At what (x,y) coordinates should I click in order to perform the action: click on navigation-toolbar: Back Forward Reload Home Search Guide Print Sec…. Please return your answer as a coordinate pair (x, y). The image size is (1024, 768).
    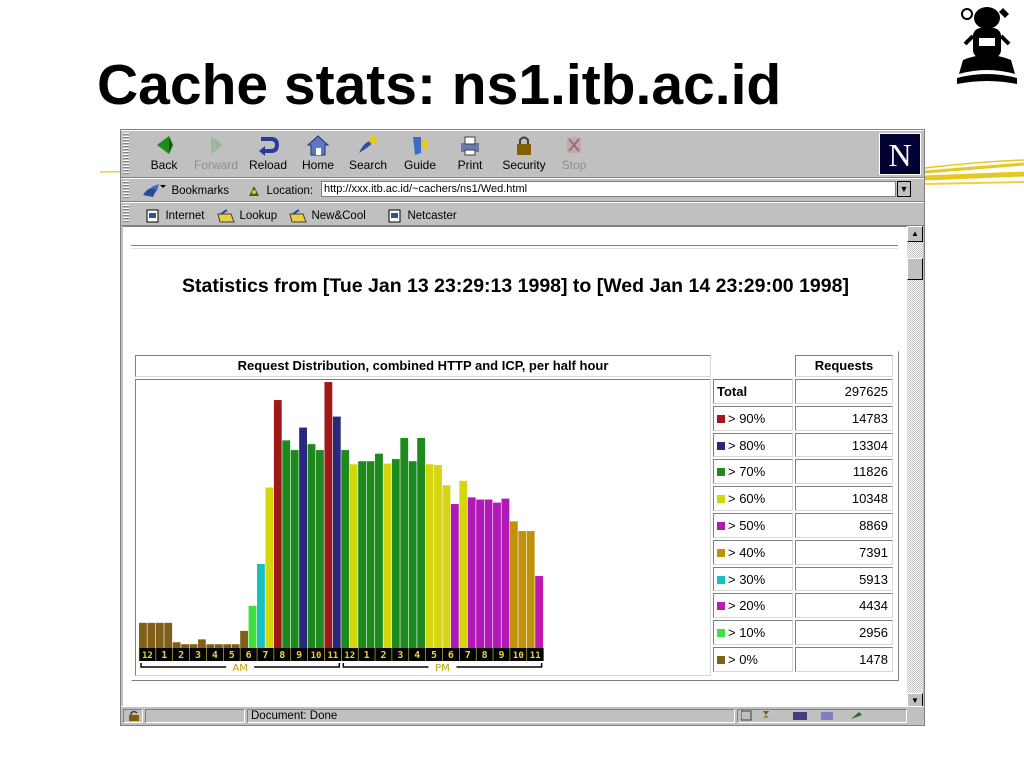
    Looking at the image, I should click on (522, 154).